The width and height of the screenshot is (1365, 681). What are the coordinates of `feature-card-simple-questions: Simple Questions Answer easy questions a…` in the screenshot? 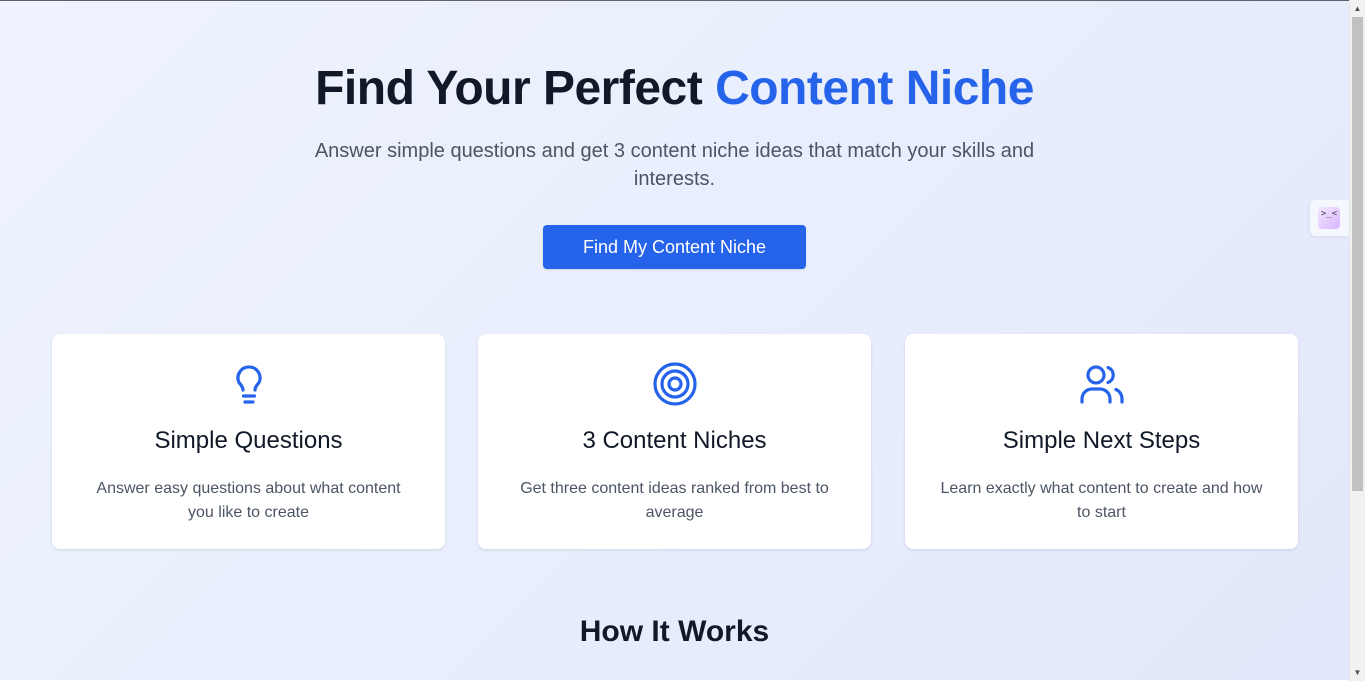 It's located at (248, 441).